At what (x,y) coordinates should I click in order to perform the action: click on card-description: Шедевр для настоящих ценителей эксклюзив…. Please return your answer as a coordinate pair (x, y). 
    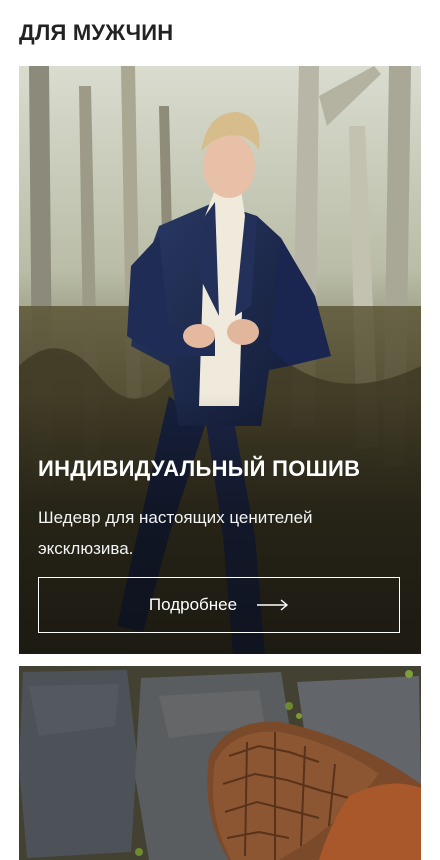
    Looking at the image, I should click on (175, 533).